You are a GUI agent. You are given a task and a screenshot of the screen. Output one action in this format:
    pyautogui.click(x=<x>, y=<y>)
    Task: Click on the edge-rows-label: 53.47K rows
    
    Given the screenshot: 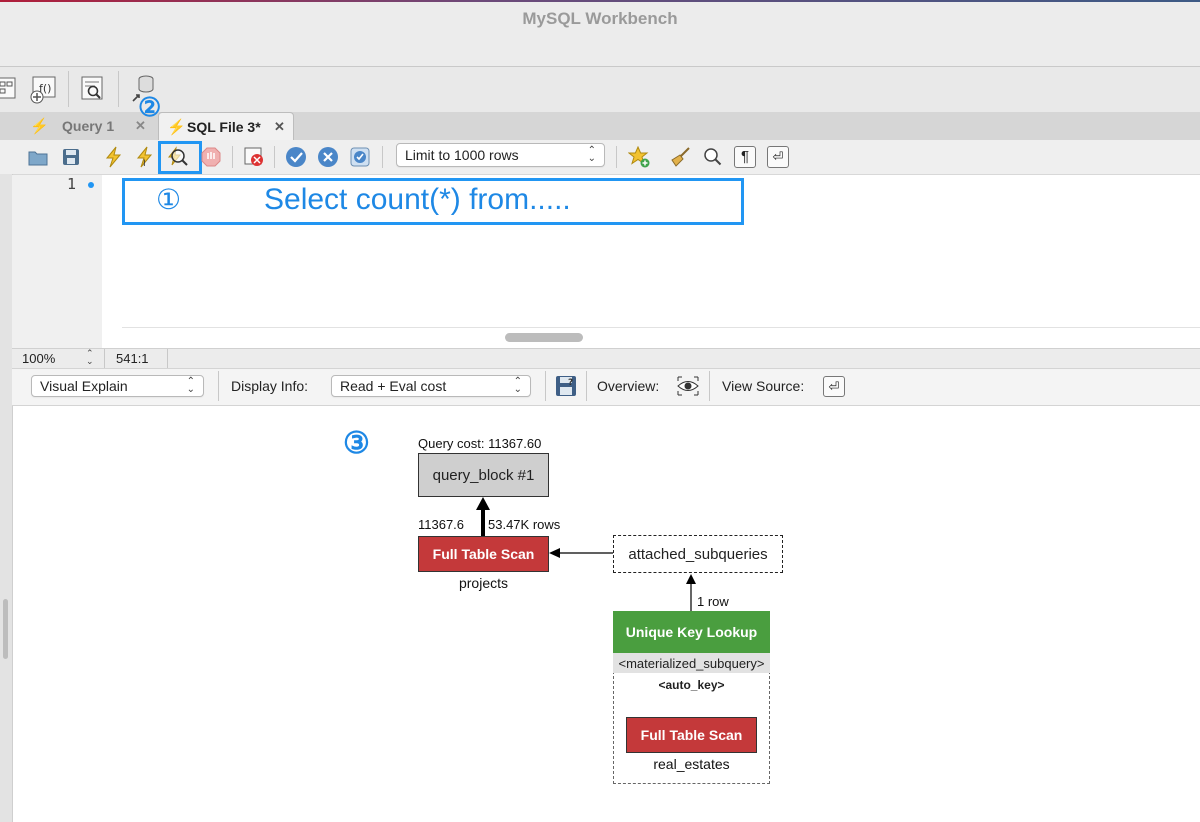 What is the action you would take?
    pyautogui.click(x=524, y=524)
    